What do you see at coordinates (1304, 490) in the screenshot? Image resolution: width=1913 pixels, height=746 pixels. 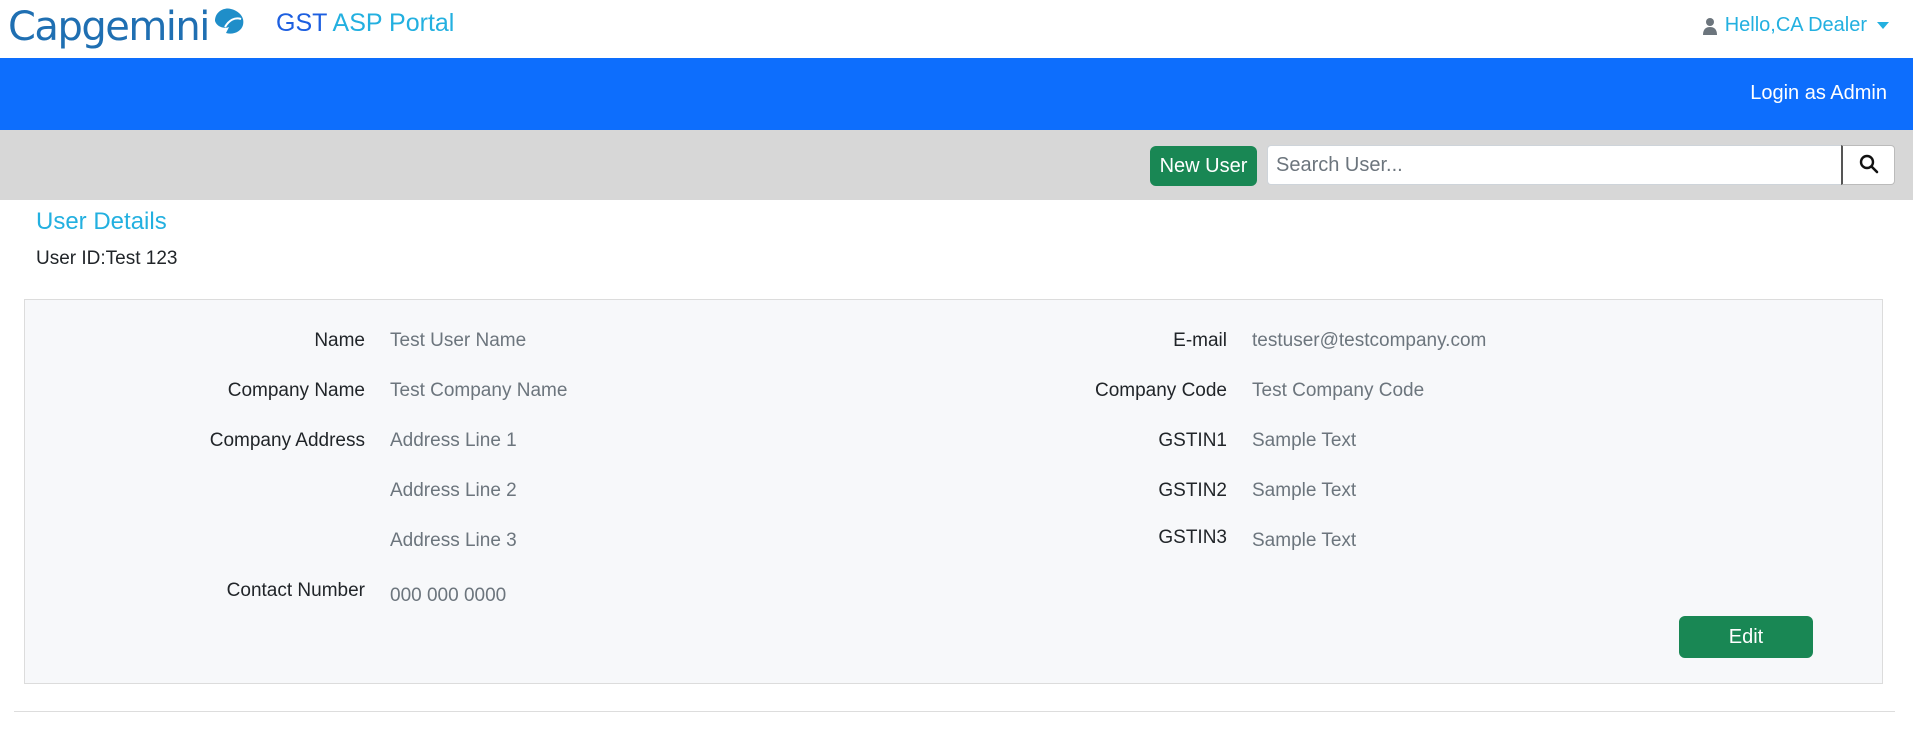 I see `gstin2-value: Sample Text` at bounding box center [1304, 490].